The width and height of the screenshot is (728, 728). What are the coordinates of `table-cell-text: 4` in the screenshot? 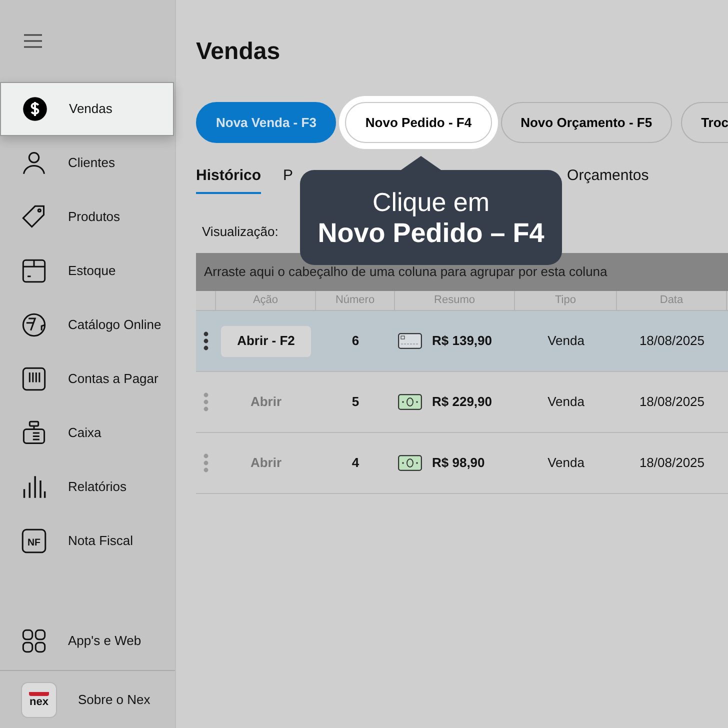 It's located at (355, 463).